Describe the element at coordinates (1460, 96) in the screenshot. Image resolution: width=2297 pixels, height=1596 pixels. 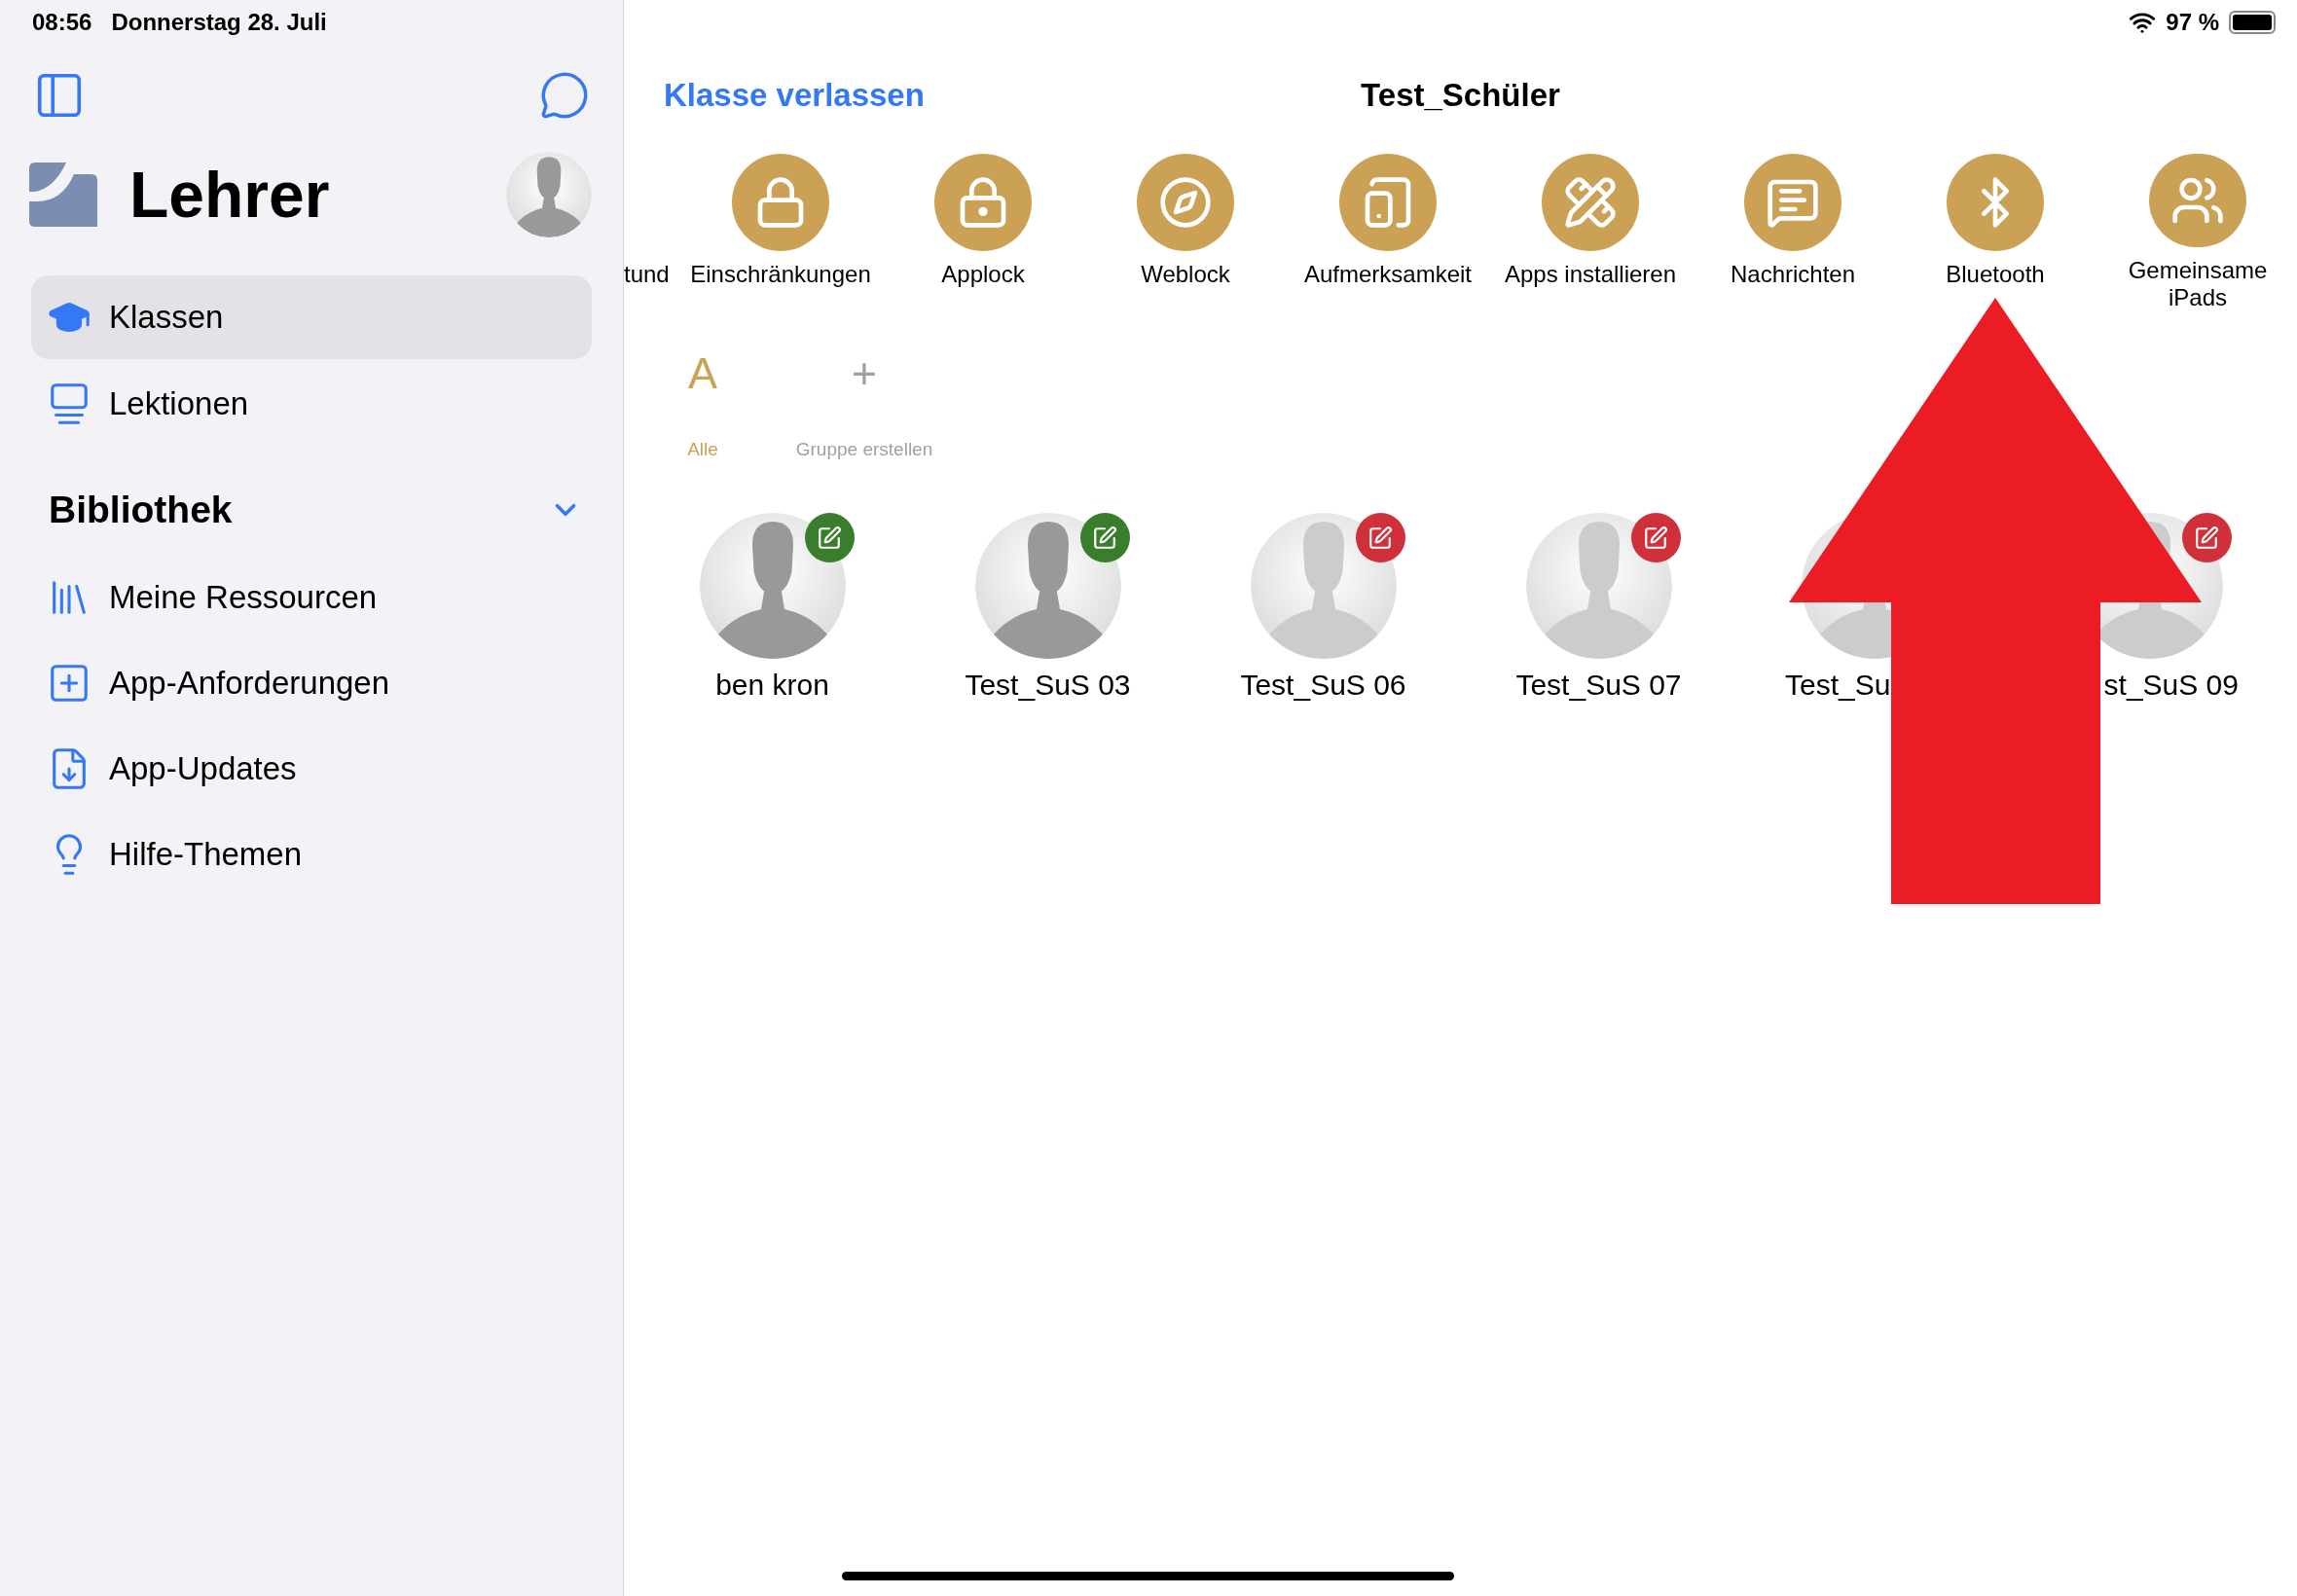
I see `class-title: Test_Schüler` at that location.